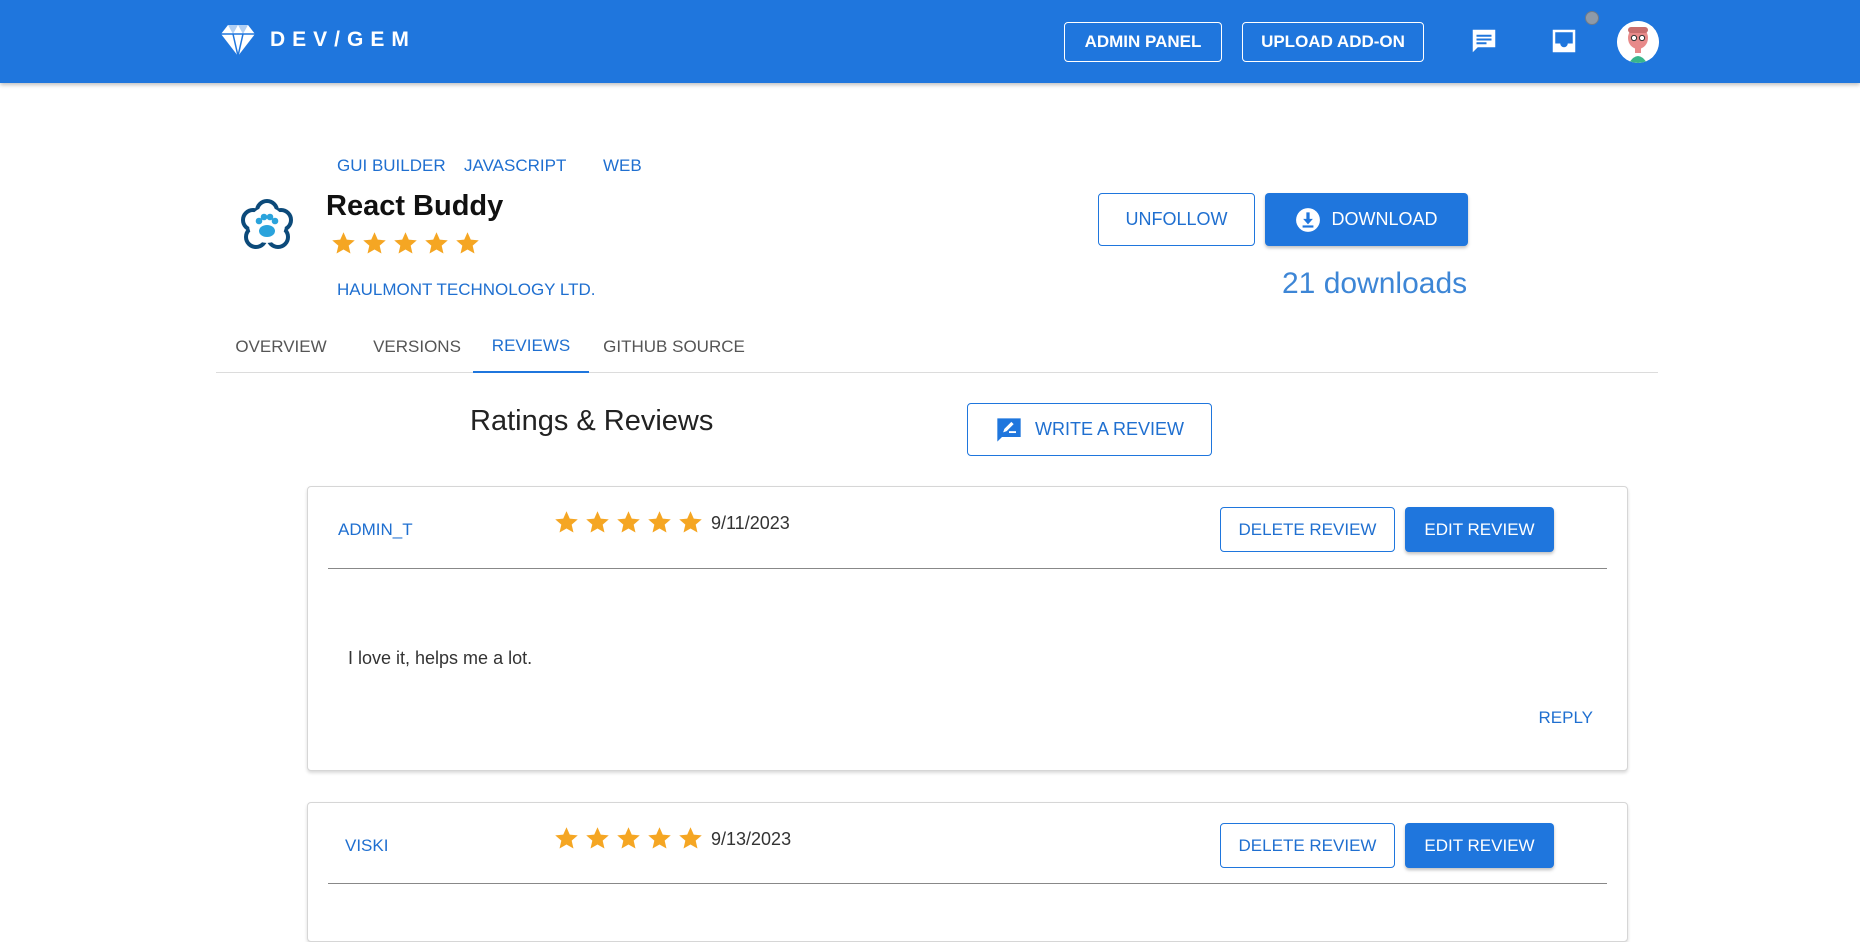  Describe the element at coordinates (267, 224) in the screenshot. I see `paw-icon` at that location.